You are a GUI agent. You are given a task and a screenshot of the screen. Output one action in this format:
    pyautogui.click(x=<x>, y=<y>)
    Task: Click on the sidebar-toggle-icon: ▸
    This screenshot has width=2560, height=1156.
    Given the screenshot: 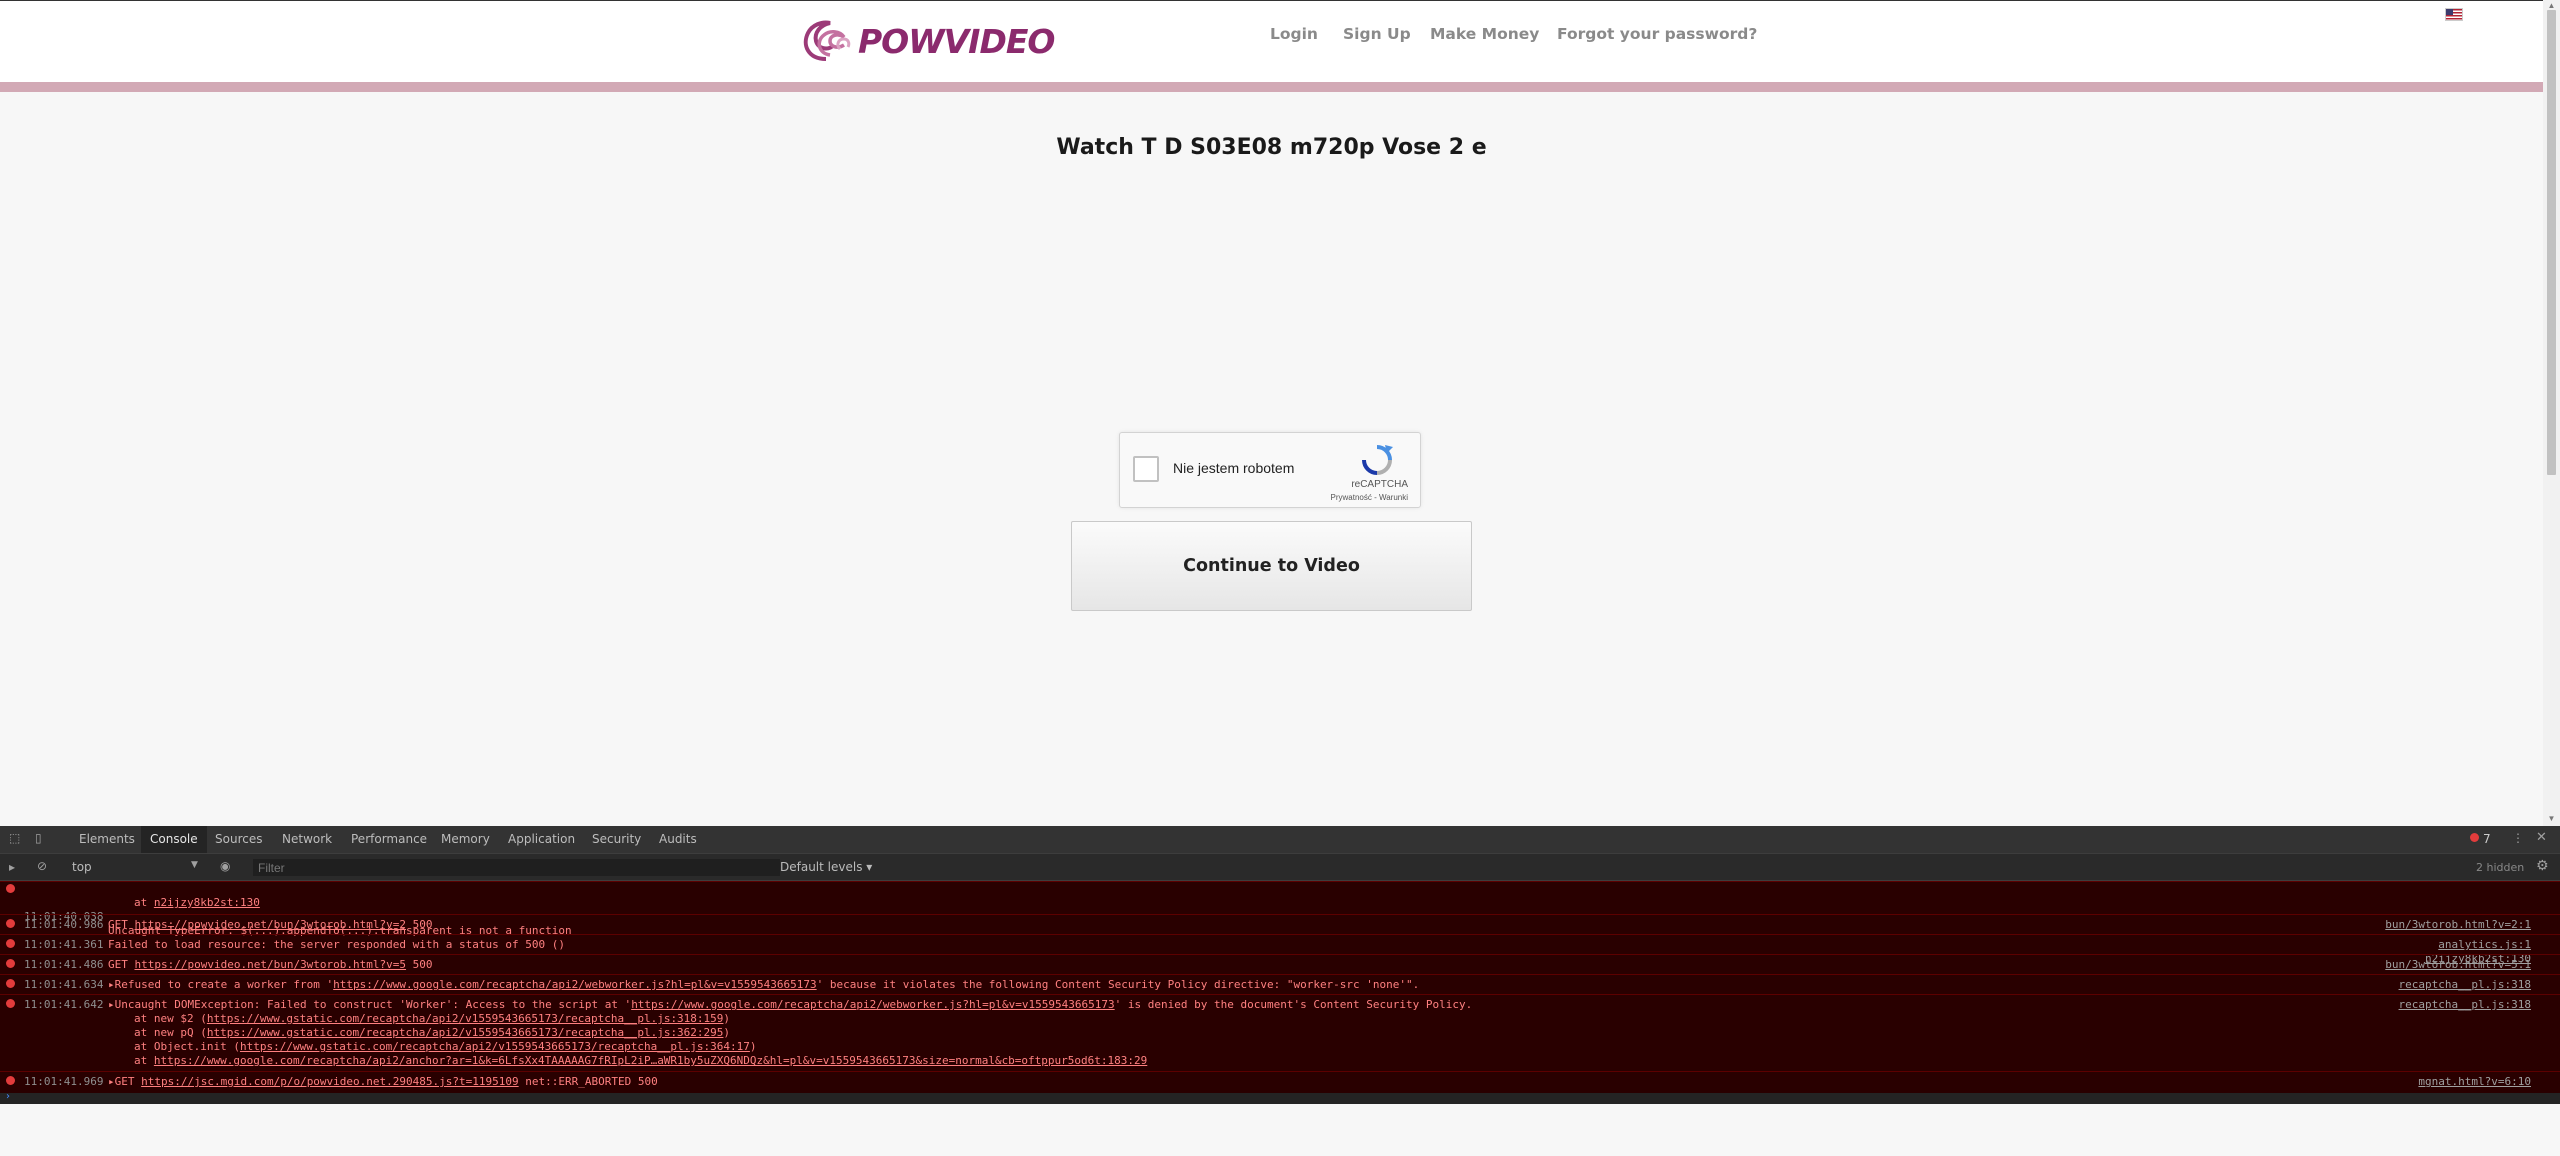 What is the action you would take?
    pyautogui.click(x=12, y=867)
    